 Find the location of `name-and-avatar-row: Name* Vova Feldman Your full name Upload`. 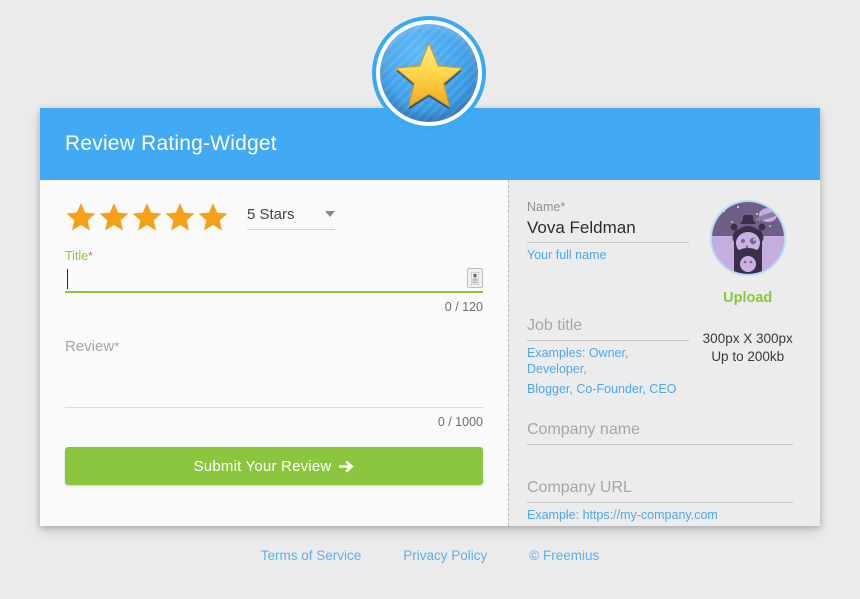

name-and-avatar-row: Name* Vova Feldman Your full name Upload is located at coordinates (662, 253).